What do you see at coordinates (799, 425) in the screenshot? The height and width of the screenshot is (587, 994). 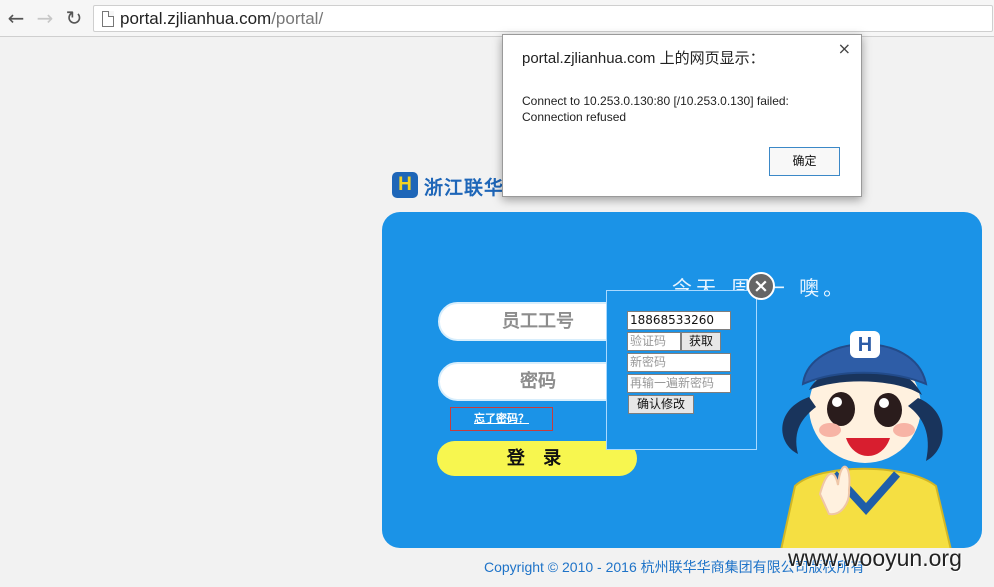 I see `mascot-hair-left` at bounding box center [799, 425].